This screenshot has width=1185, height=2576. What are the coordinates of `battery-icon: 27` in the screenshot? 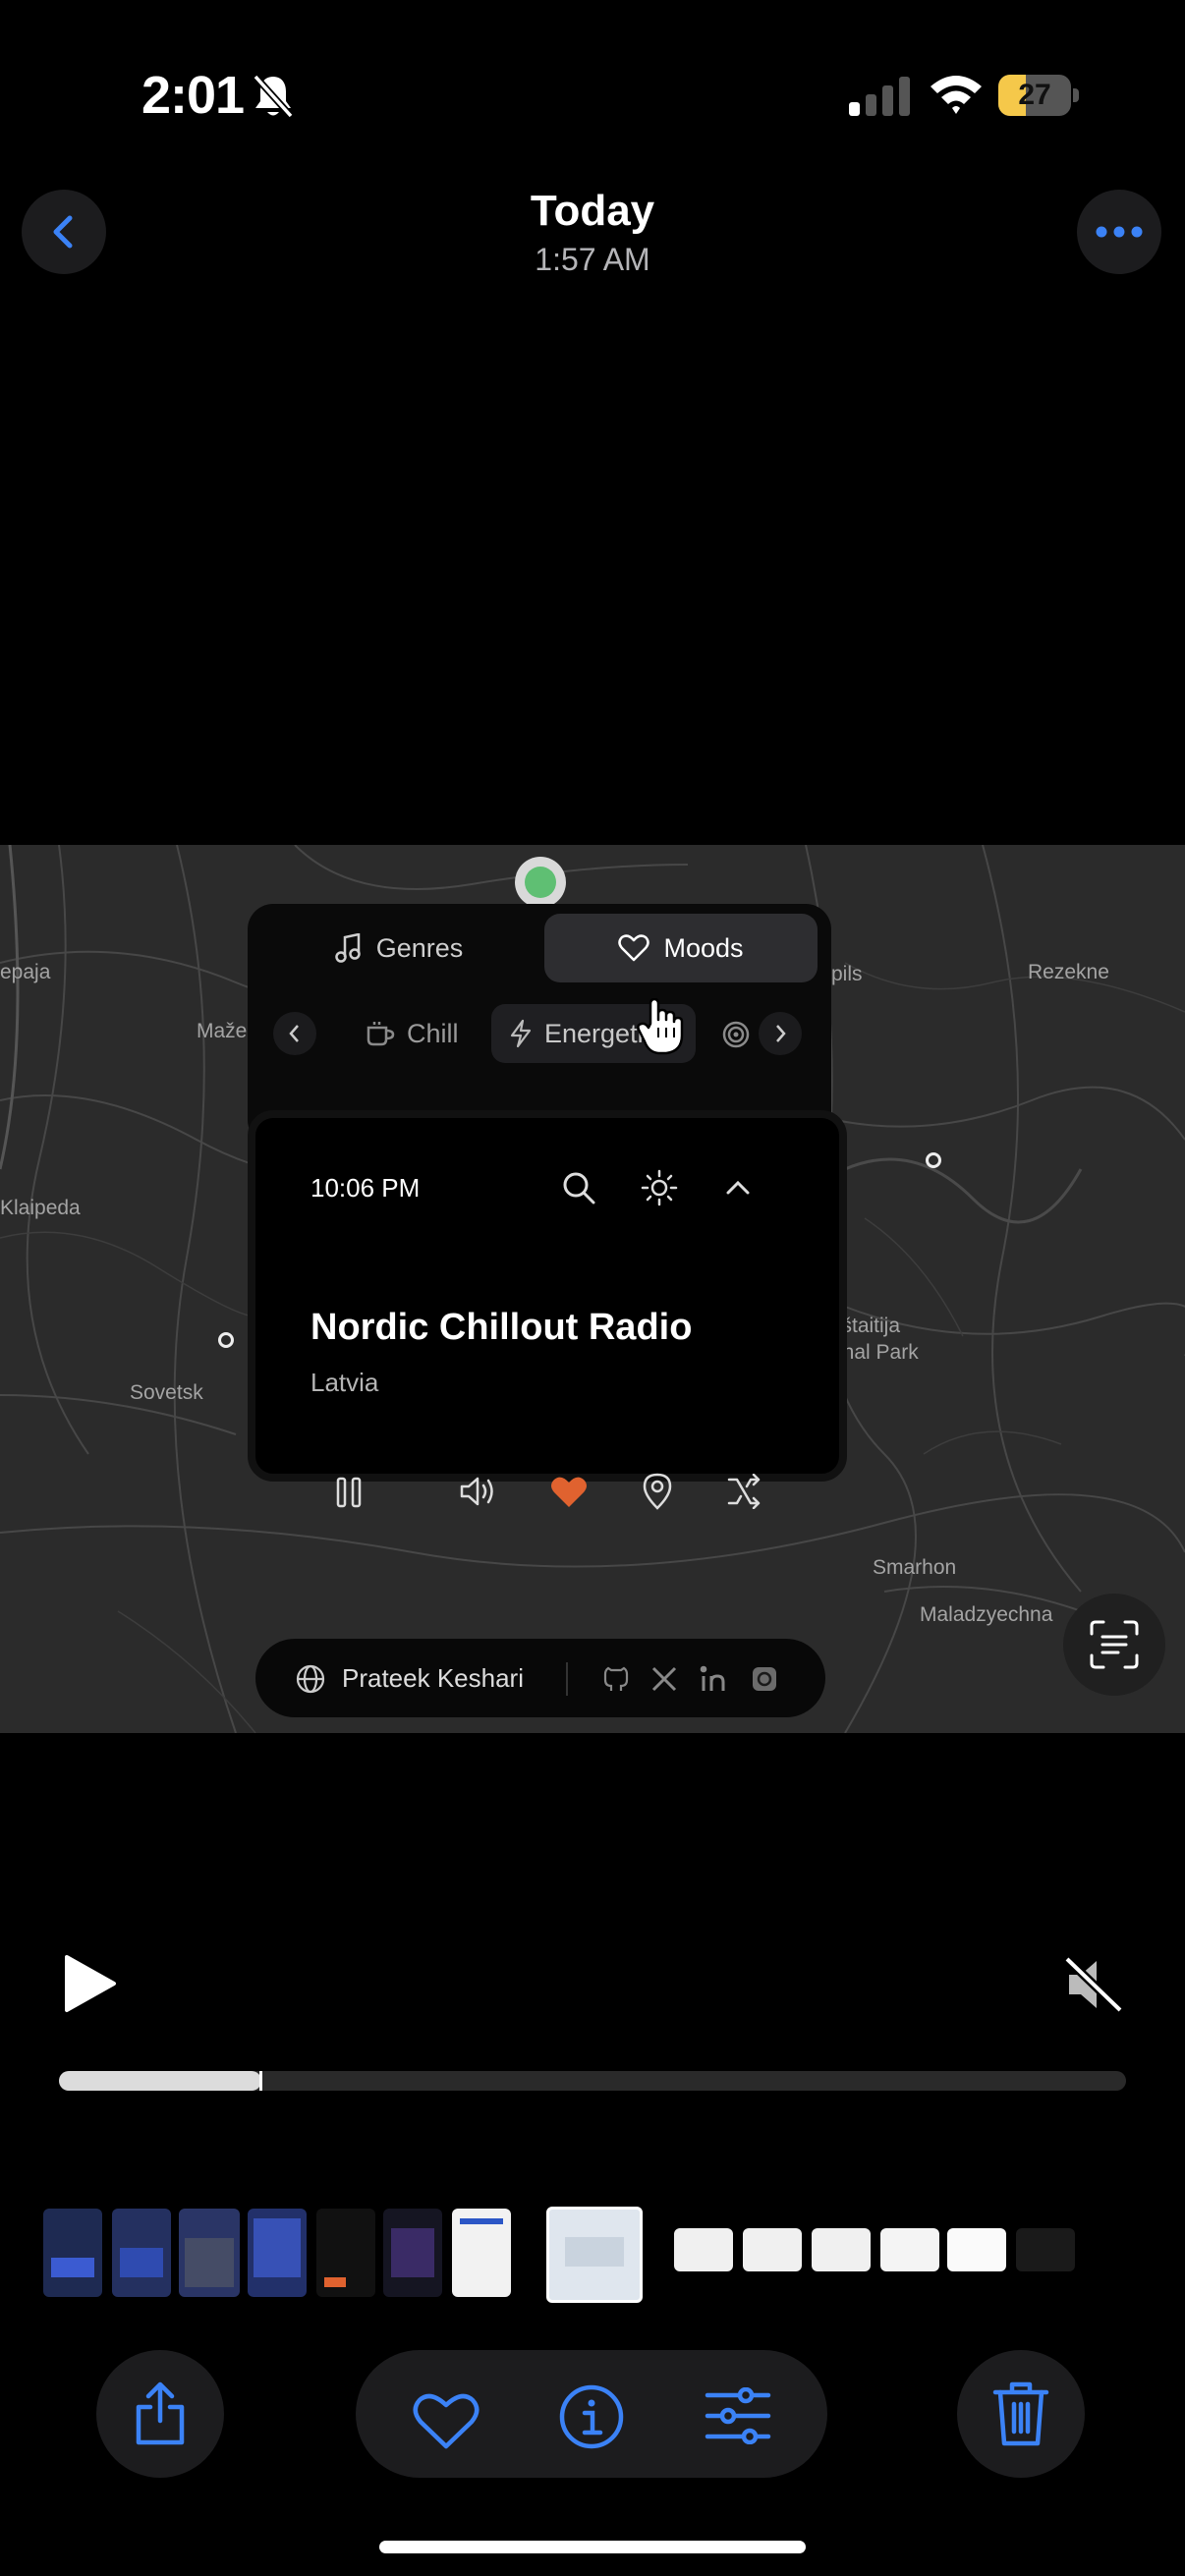 It's located at (1038, 95).